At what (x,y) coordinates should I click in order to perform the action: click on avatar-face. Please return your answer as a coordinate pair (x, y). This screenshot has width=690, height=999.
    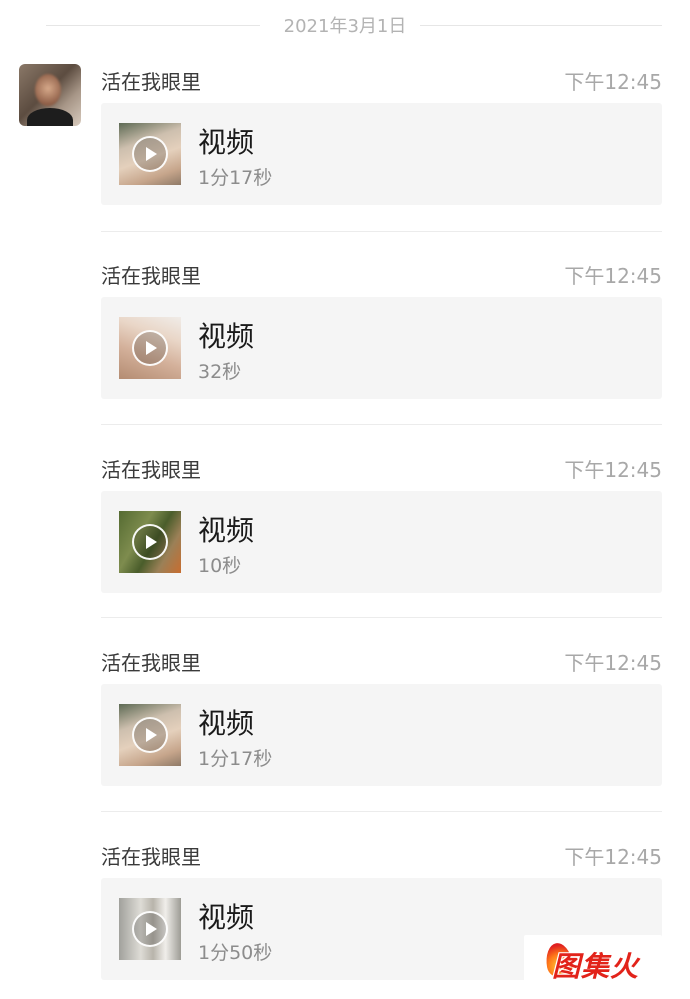
    Looking at the image, I should click on (48, 90).